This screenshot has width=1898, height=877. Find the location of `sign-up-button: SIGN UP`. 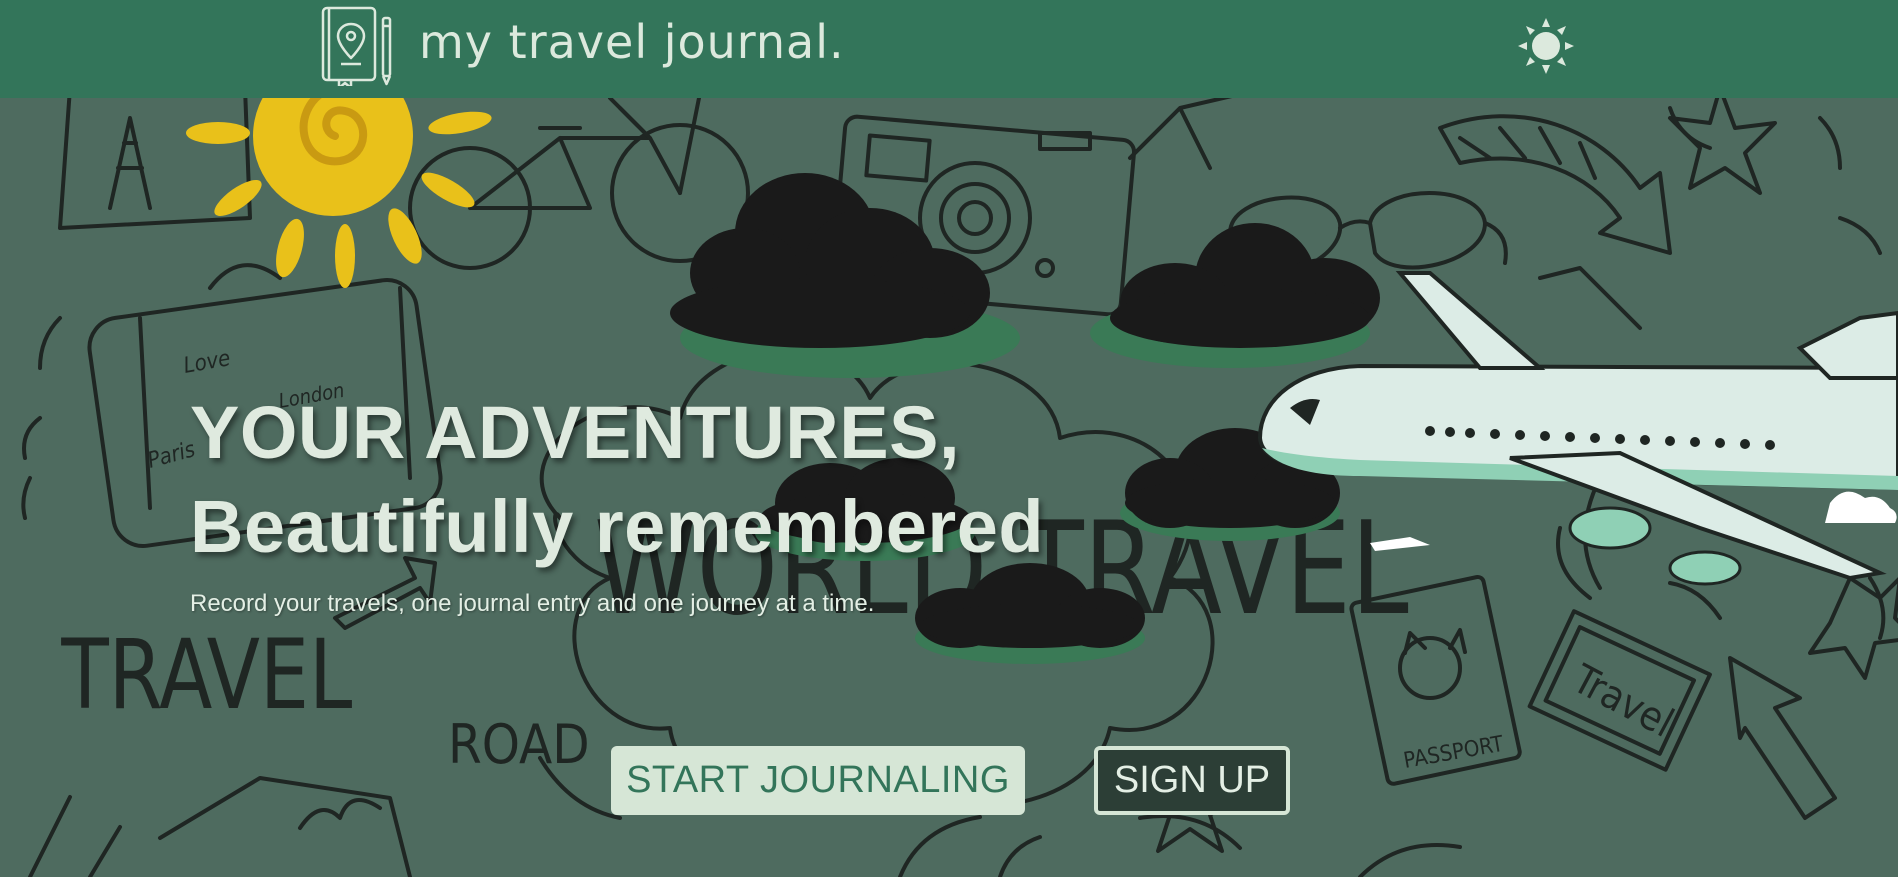

sign-up-button: SIGN UP is located at coordinates (1192, 780).